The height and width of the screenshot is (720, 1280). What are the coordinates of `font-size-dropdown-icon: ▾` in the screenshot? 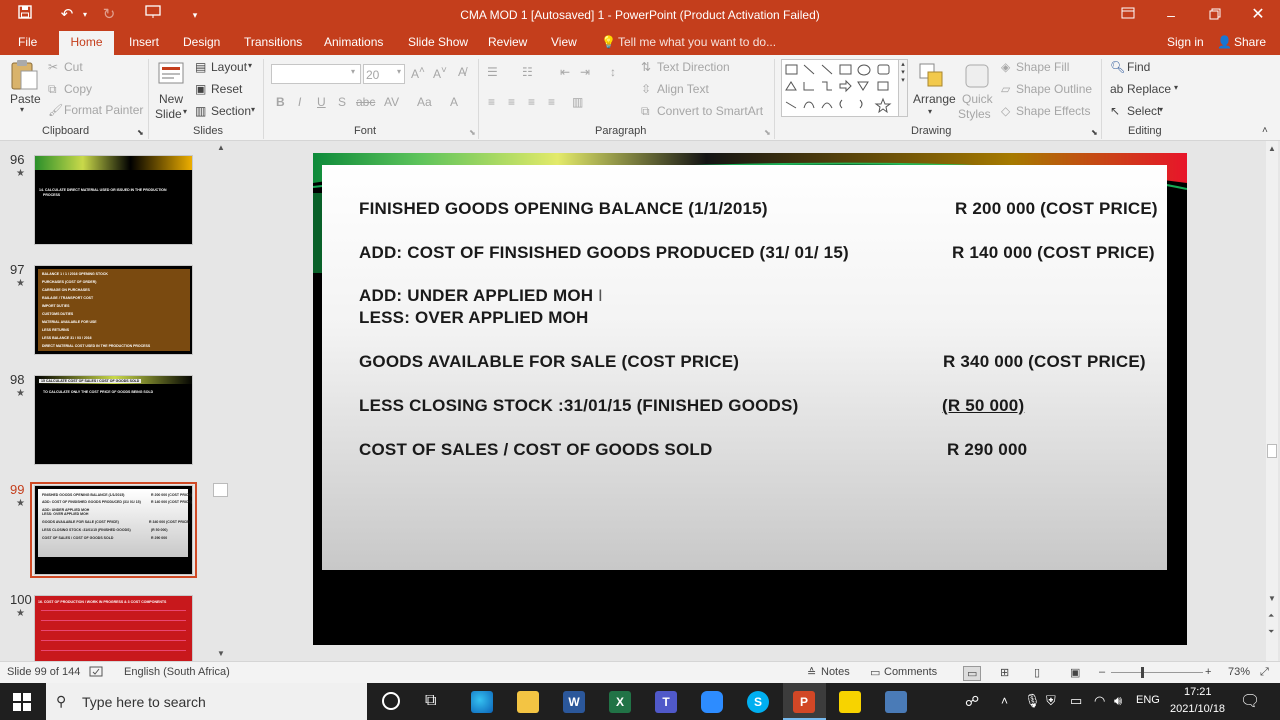 It's located at (399, 71).